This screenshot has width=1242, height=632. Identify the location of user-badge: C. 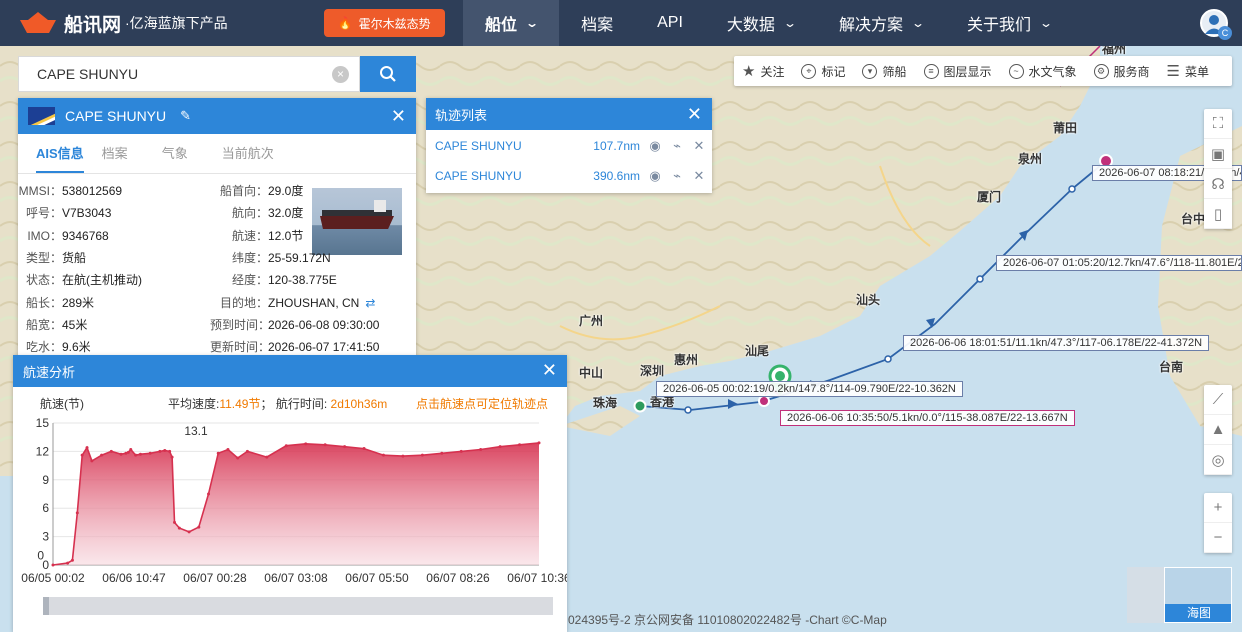
(1225, 33).